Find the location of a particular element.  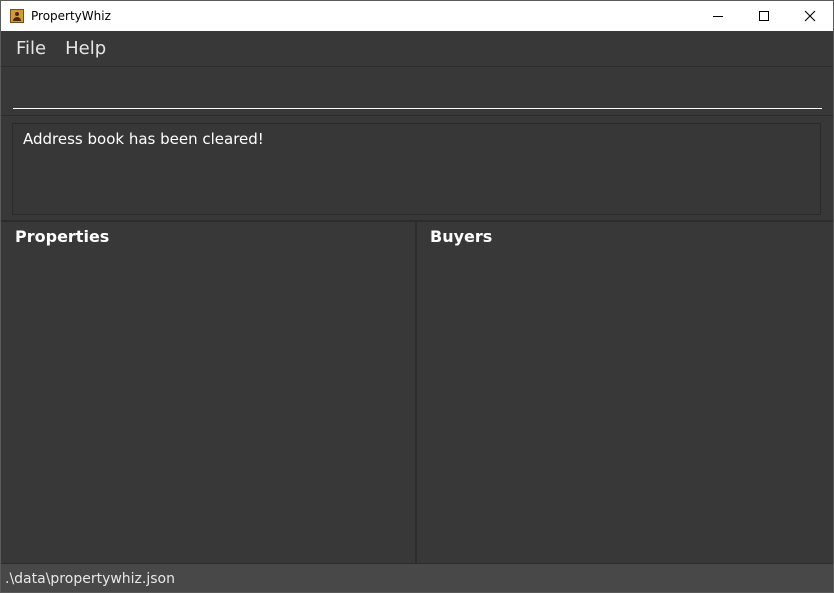

command-box-panel is located at coordinates (417, 91).